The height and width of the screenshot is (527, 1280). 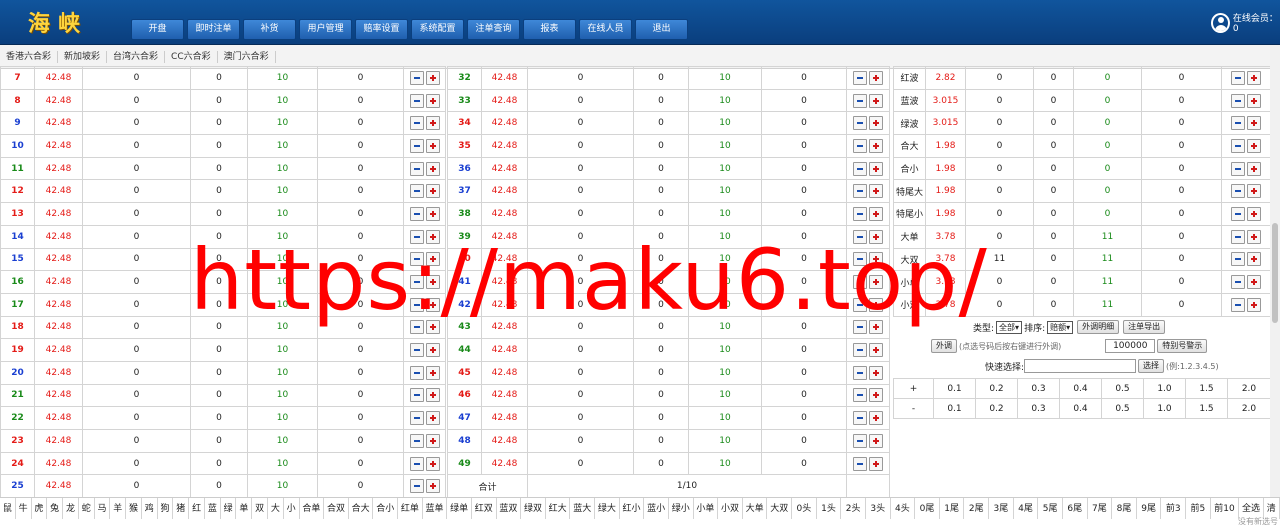 What do you see at coordinates (1225, 508) in the screenshot?
I see `quick-select-item: 前10` at bounding box center [1225, 508].